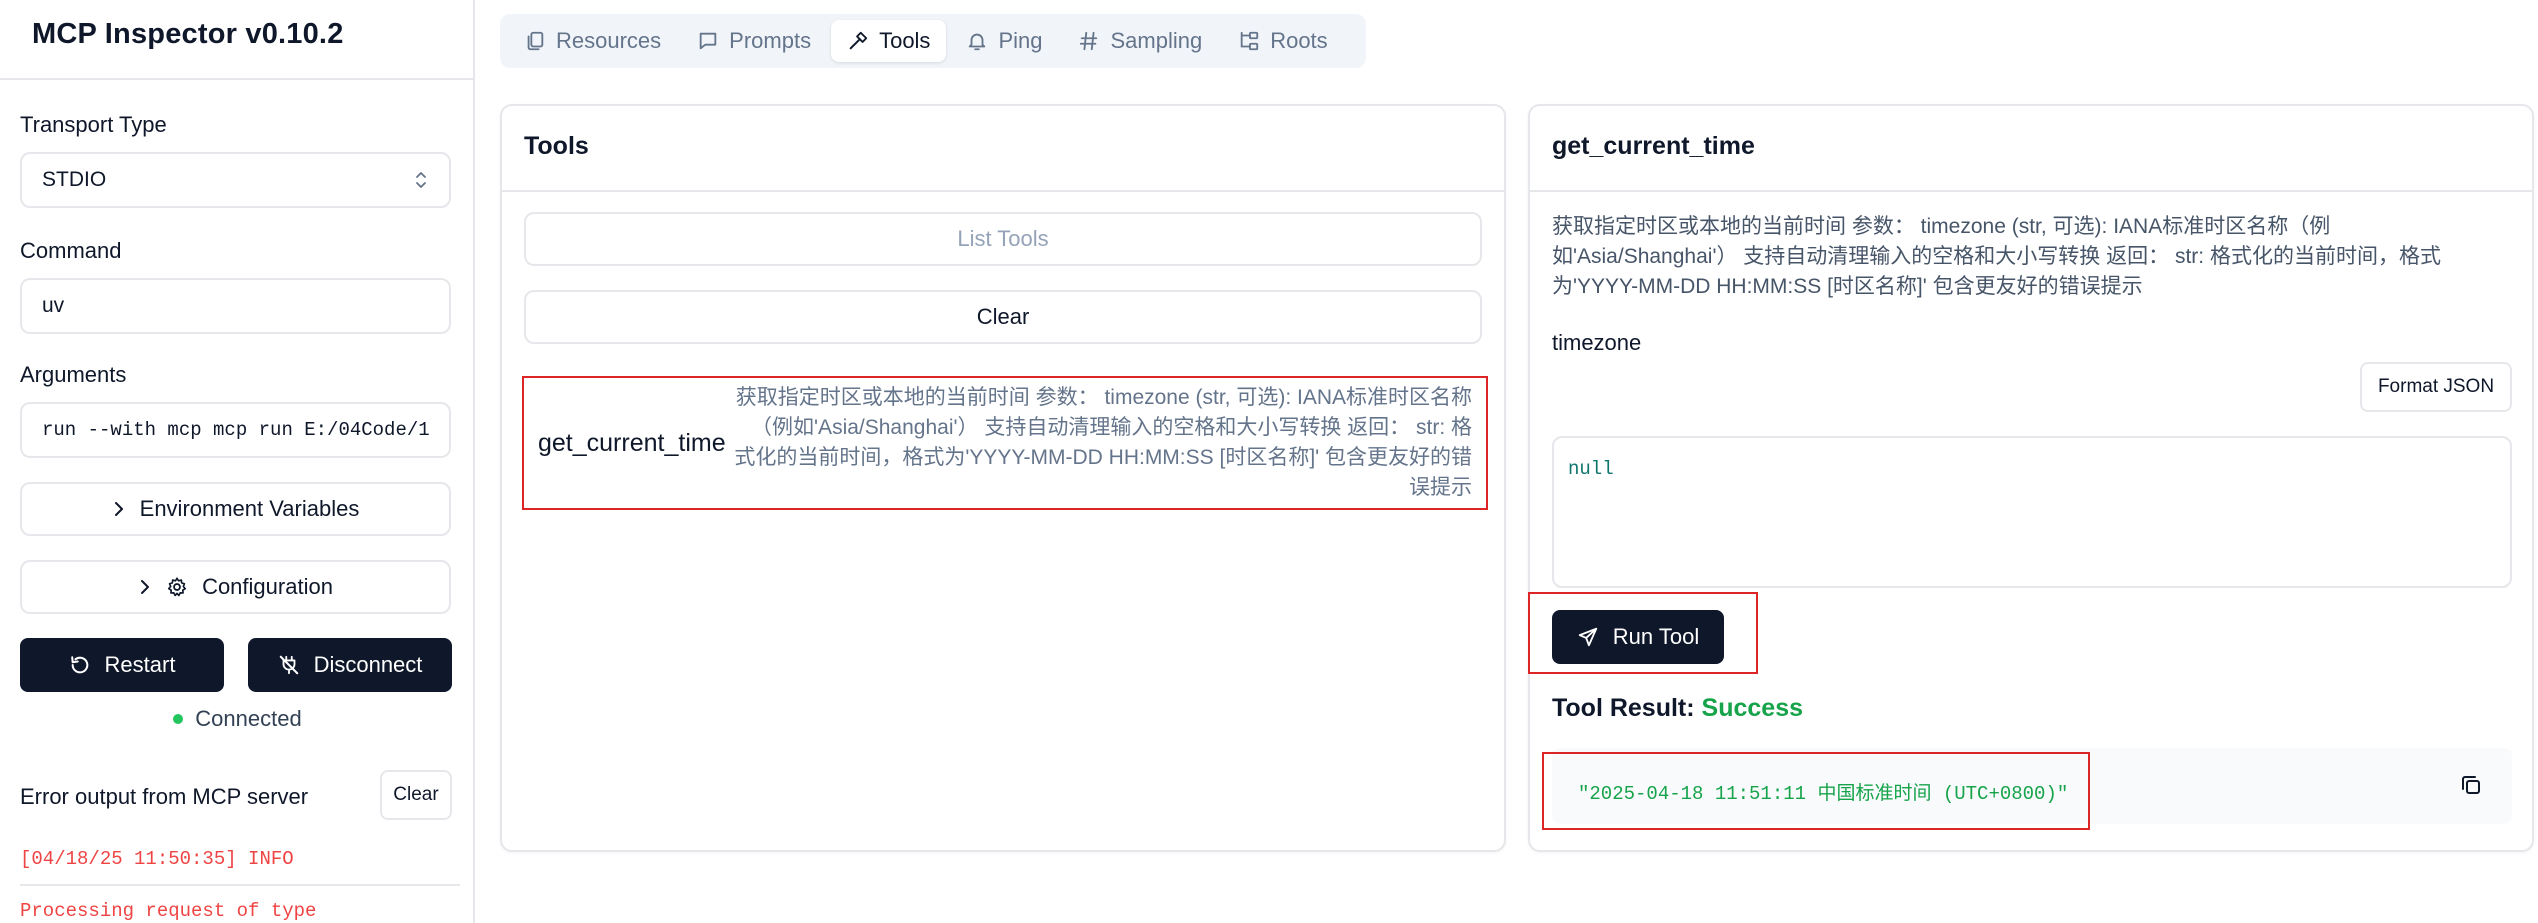 Image resolution: width=2538 pixels, height=923 pixels. I want to click on tool-detail-title: get_current_time, so click(1653, 146).